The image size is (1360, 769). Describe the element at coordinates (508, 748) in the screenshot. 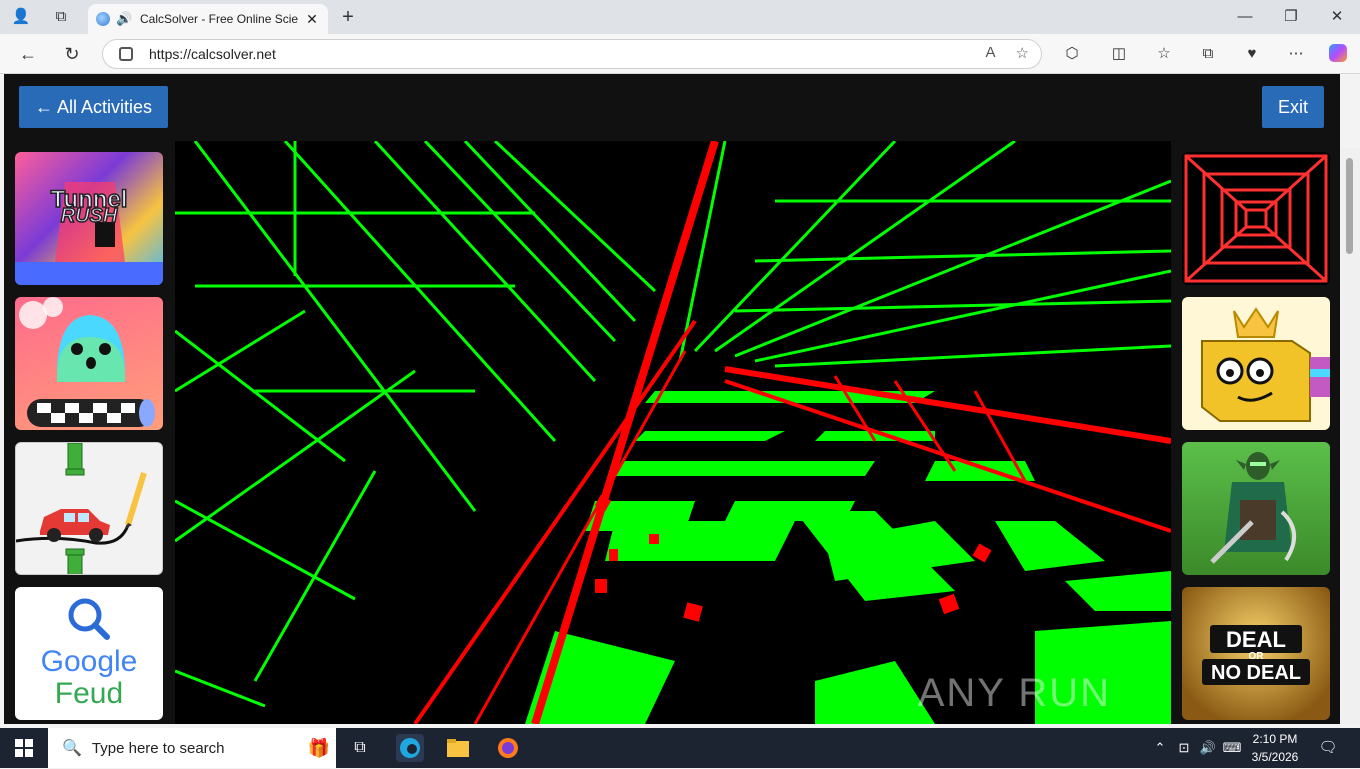

I see `firefox-icon` at that location.